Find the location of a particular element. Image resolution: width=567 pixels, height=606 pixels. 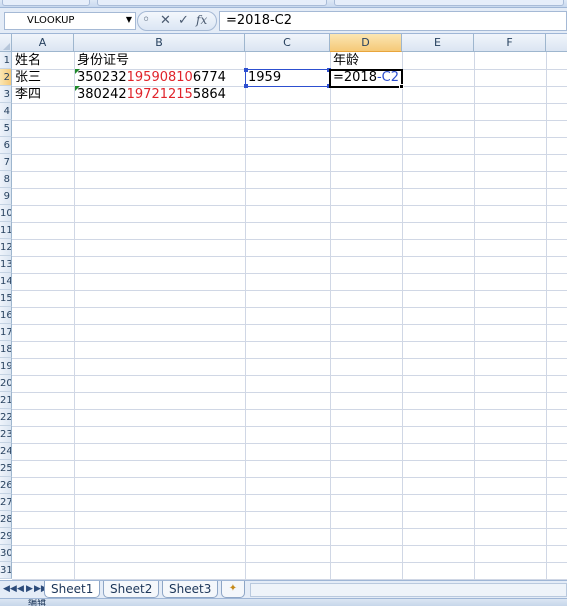

row-header-8: 8 is located at coordinates (6, 179).